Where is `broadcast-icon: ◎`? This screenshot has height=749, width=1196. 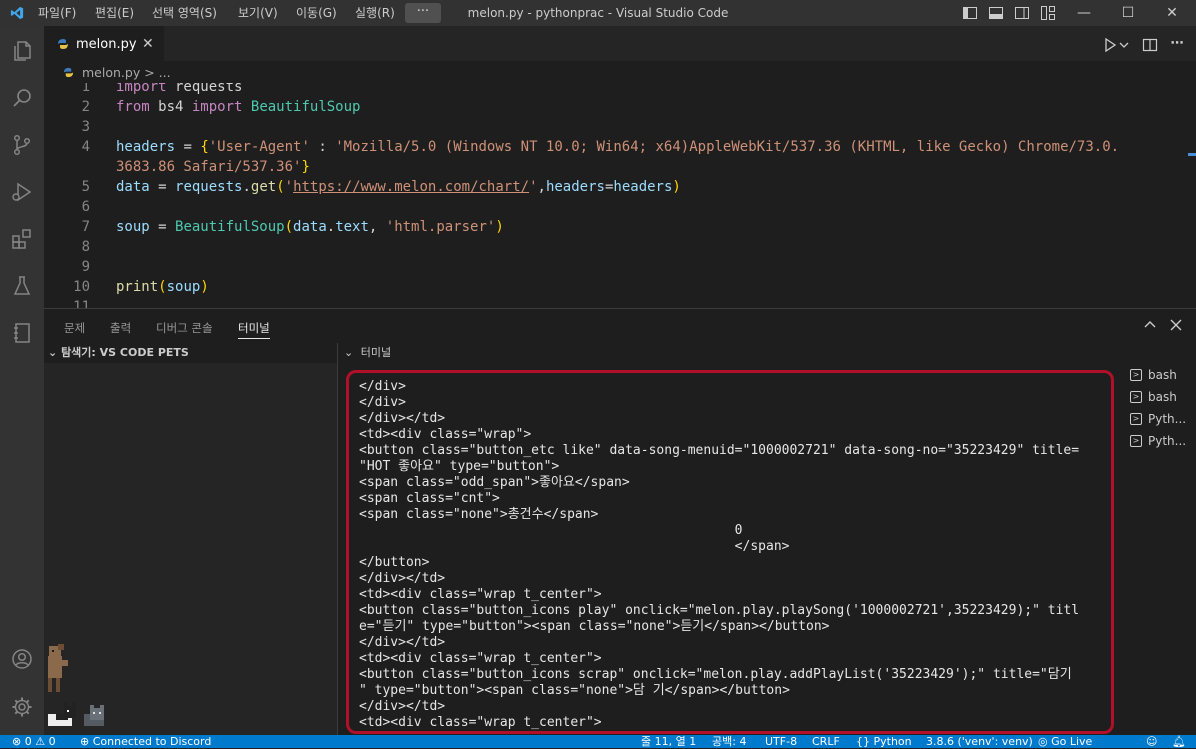
broadcast-icon: ◎ is located at coordinates (1045, 741).